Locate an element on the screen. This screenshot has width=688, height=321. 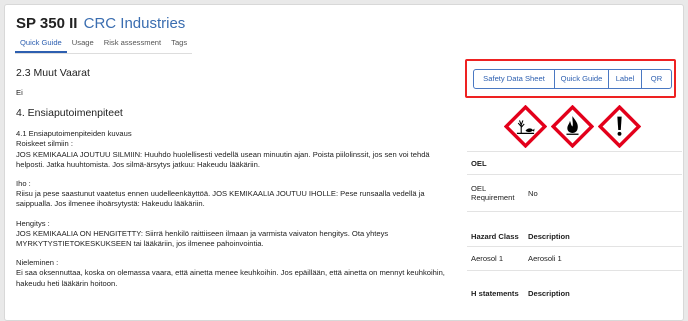
ghs-pictograms is located at coordinates (572, 126).